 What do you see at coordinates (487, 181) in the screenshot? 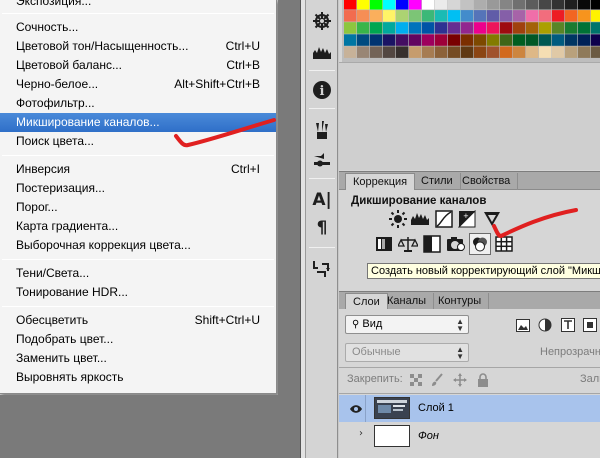
I see `tab-properties: Свойства` at bounding box center [487, 181].